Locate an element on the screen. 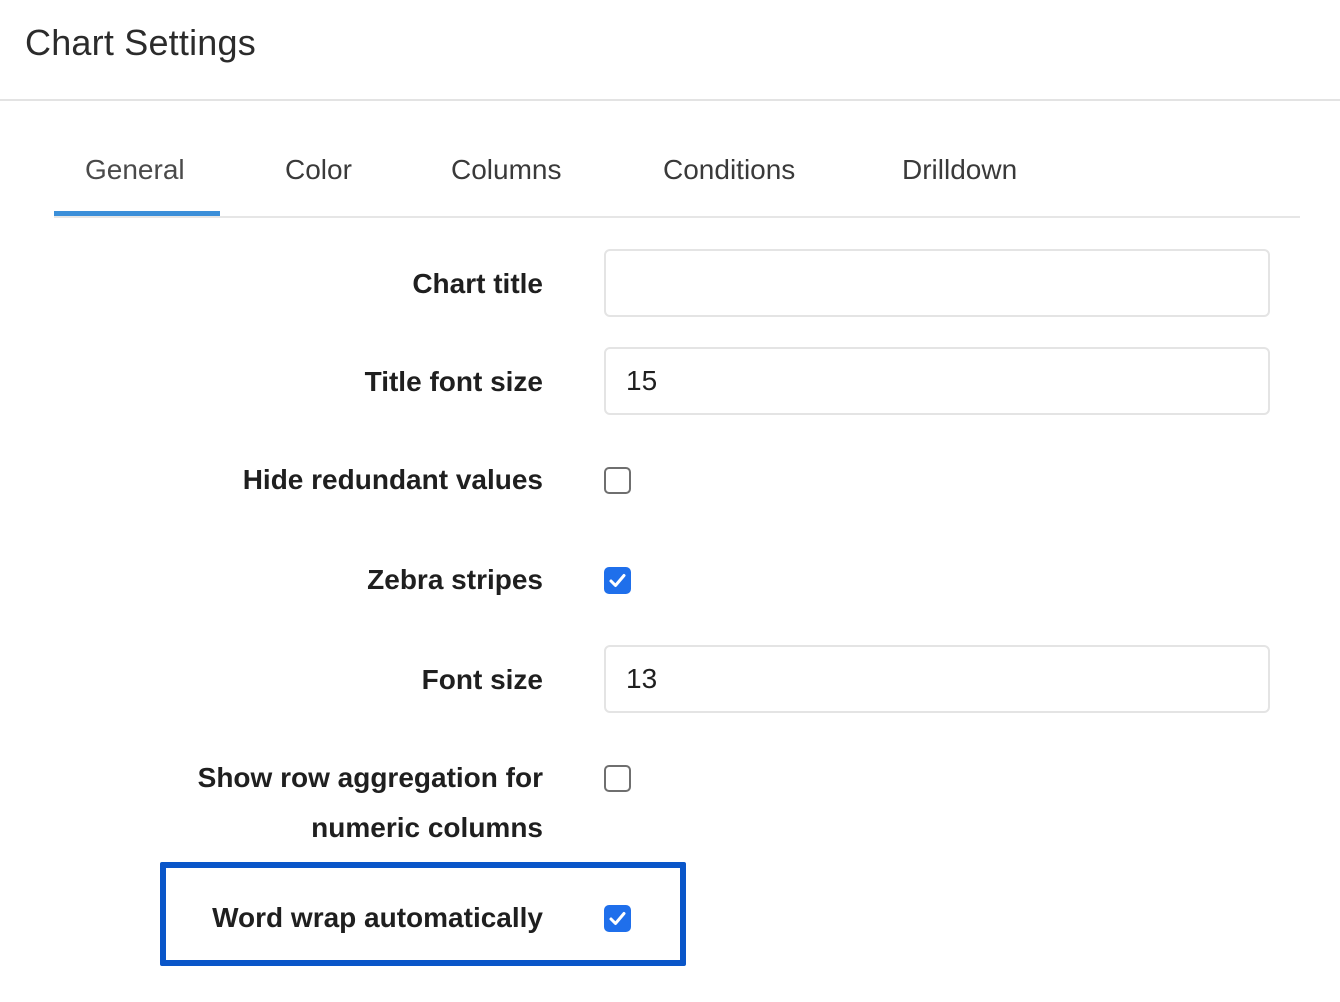 The image size is (1340, 1002). word-wrap-highlight is located at coordinates (423, 914).